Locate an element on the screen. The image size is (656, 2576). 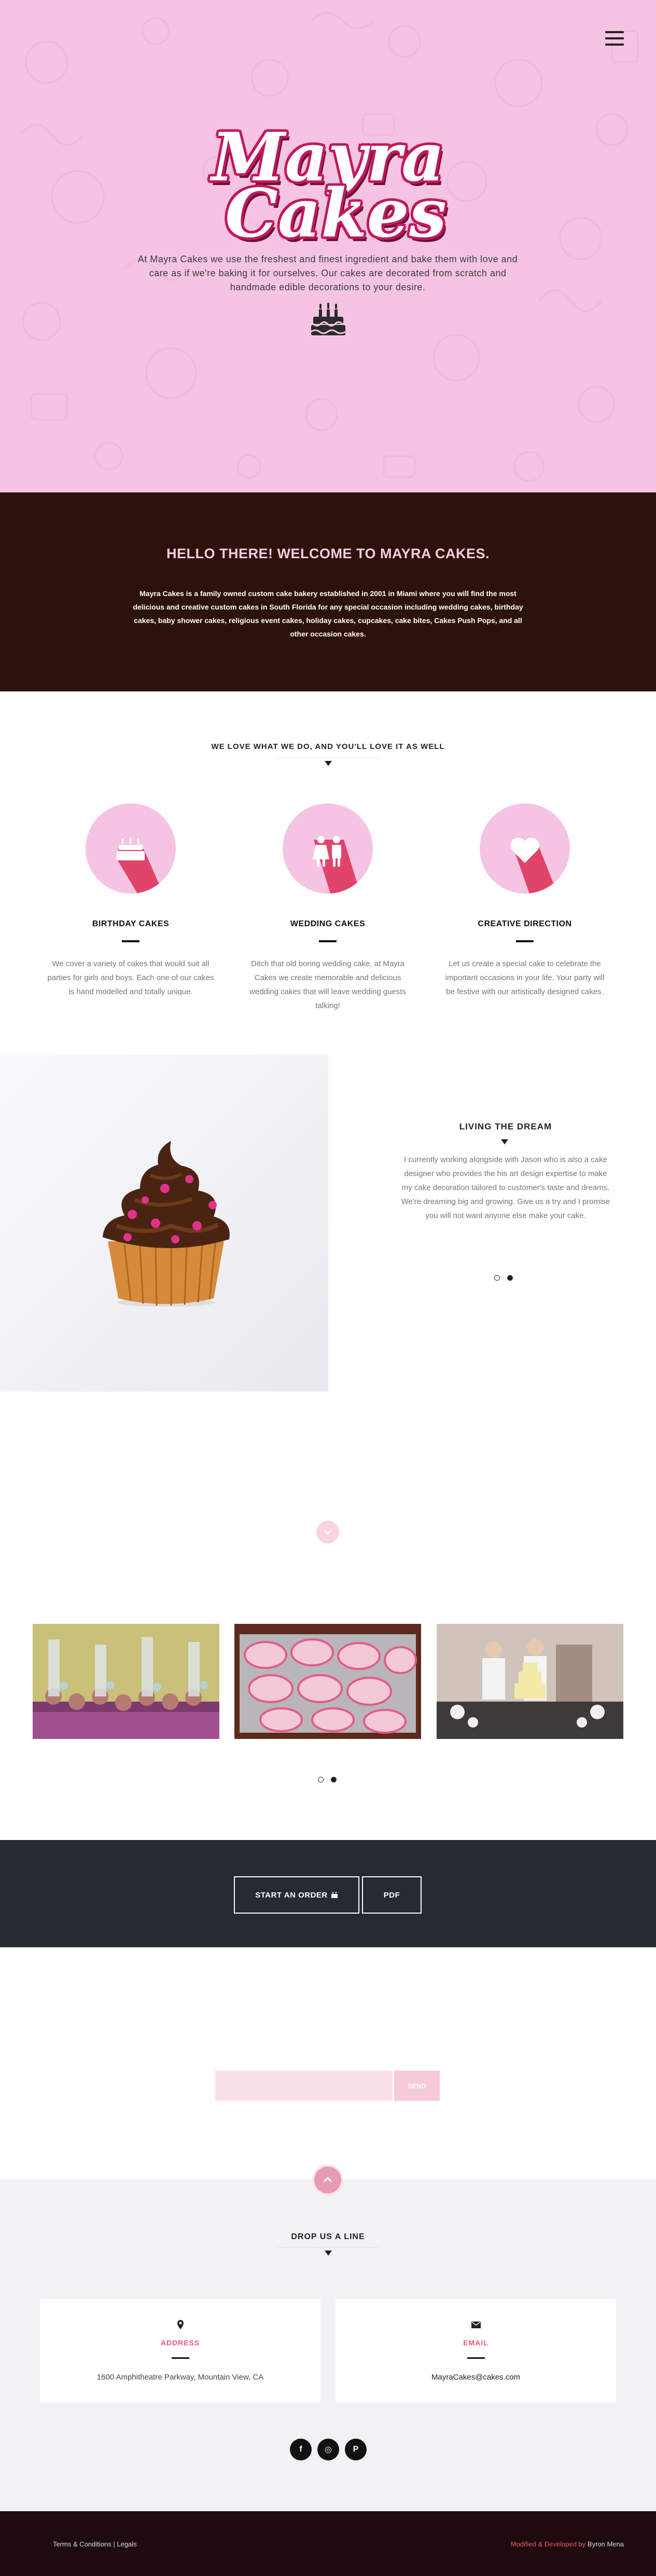
start-order-label: START AN ORDER is located at coordinates (291, 1895).